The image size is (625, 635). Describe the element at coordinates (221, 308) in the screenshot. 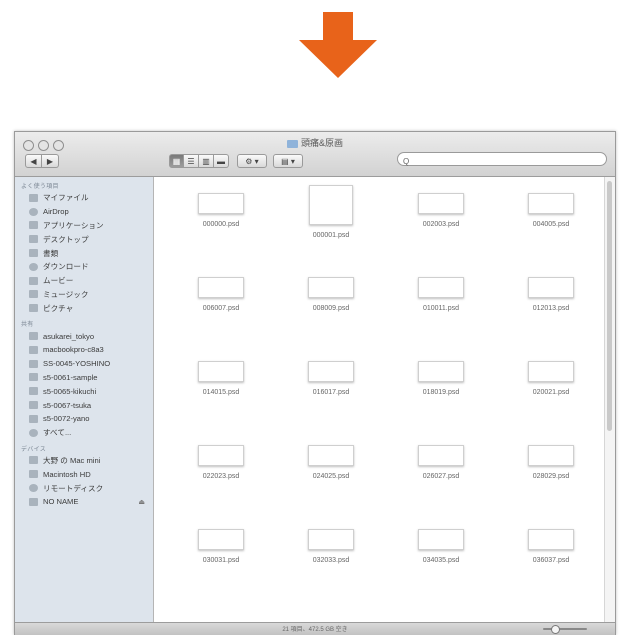

I see `file-name: 006007.psd` at that location.